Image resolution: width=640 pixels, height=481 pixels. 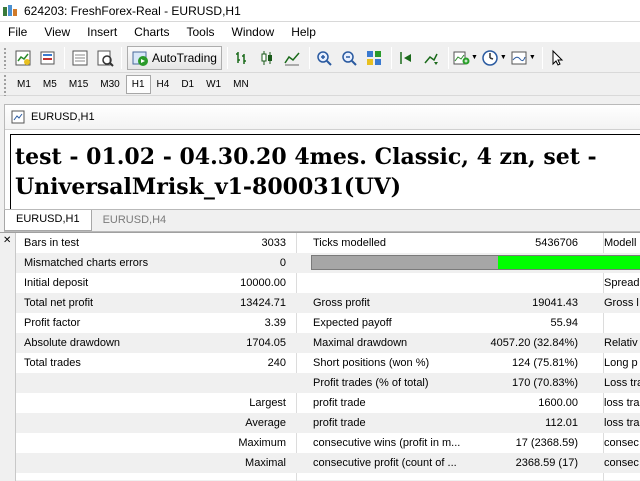 What do you see at coordinates (475, 262) in the screenshot?
I see `modelling-quality-bar` at bounding box center [475, 262].